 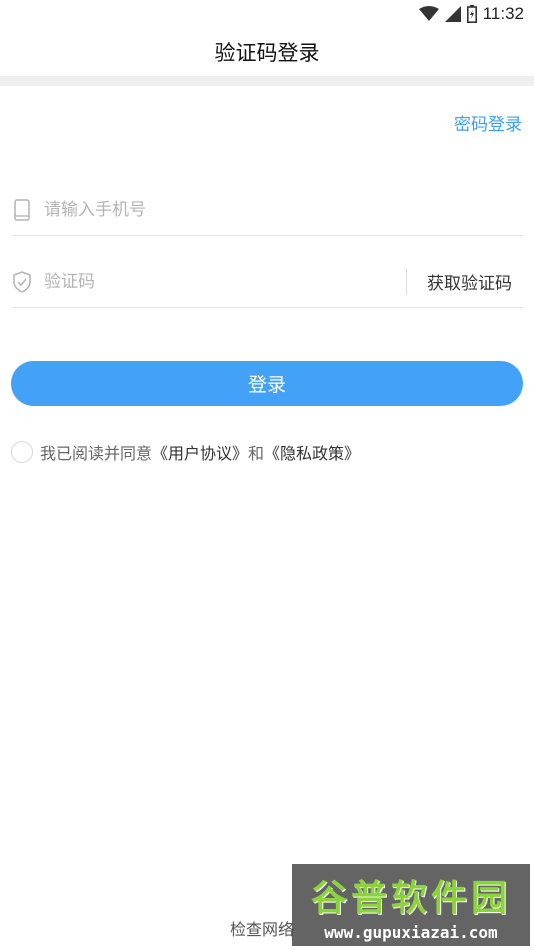 What do you see at coordinates (267, 383) in the screenshot?
I see `login-button: 登录` at bounding box center [267, 383].